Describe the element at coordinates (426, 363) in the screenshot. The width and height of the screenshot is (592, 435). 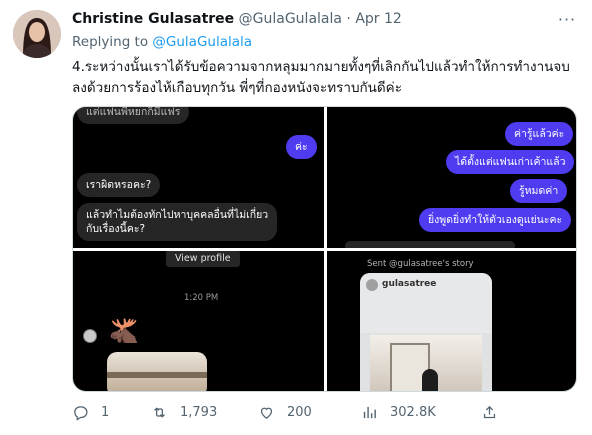
I see `story-photo` at that location.